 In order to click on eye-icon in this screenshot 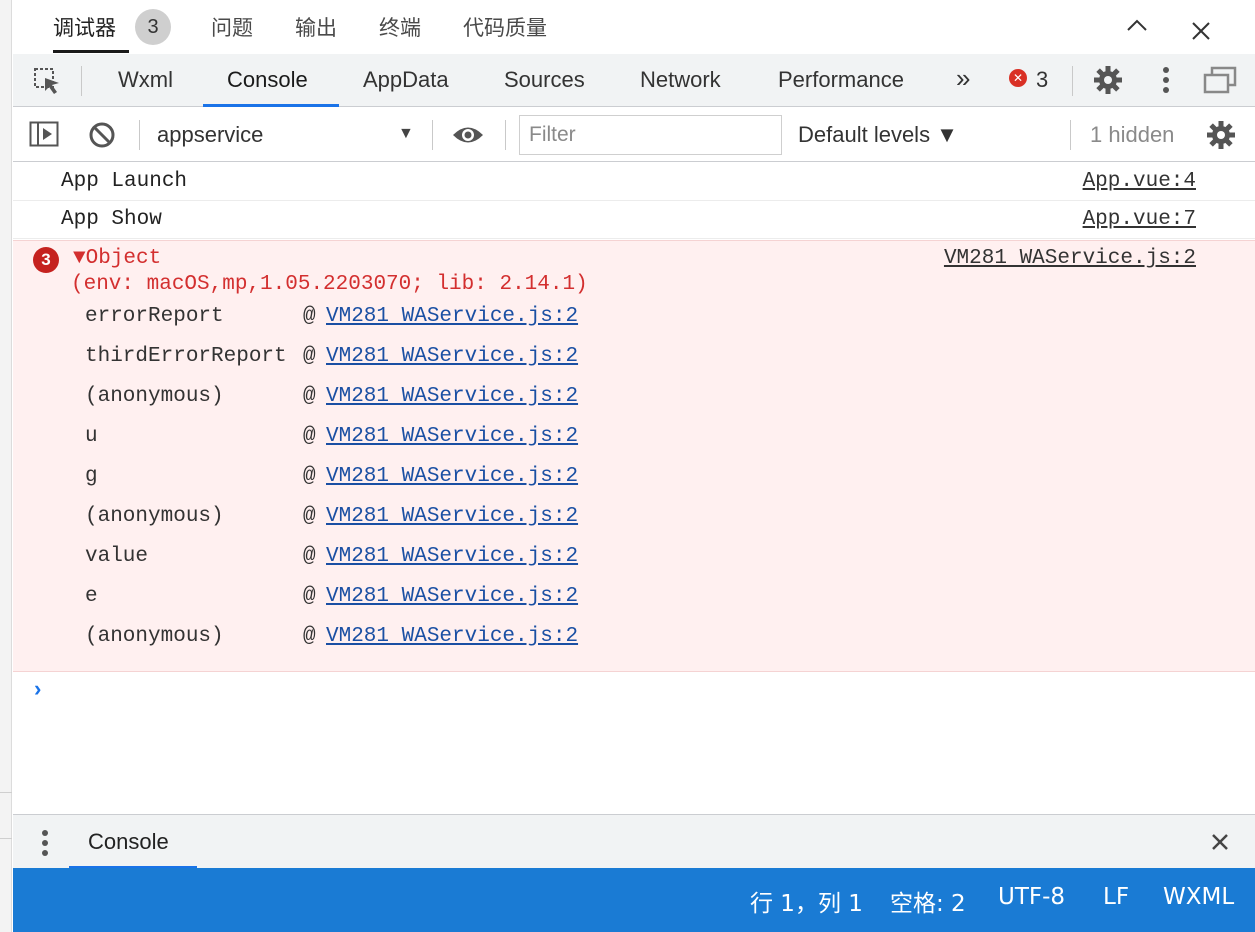, I will do `click(468, 135)`.